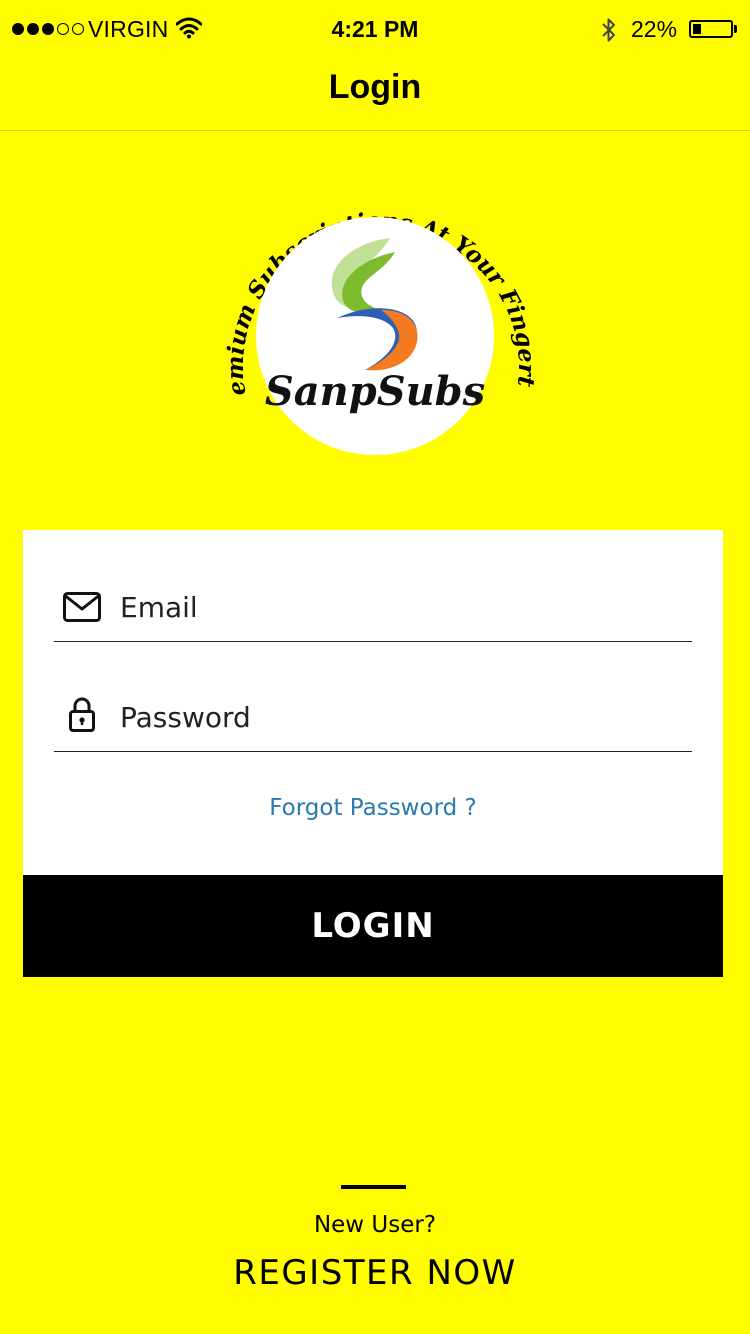 The height and width of the screenshot is (1334, 750). I want to click on new-user-label: New User?, so click(375, 1225).